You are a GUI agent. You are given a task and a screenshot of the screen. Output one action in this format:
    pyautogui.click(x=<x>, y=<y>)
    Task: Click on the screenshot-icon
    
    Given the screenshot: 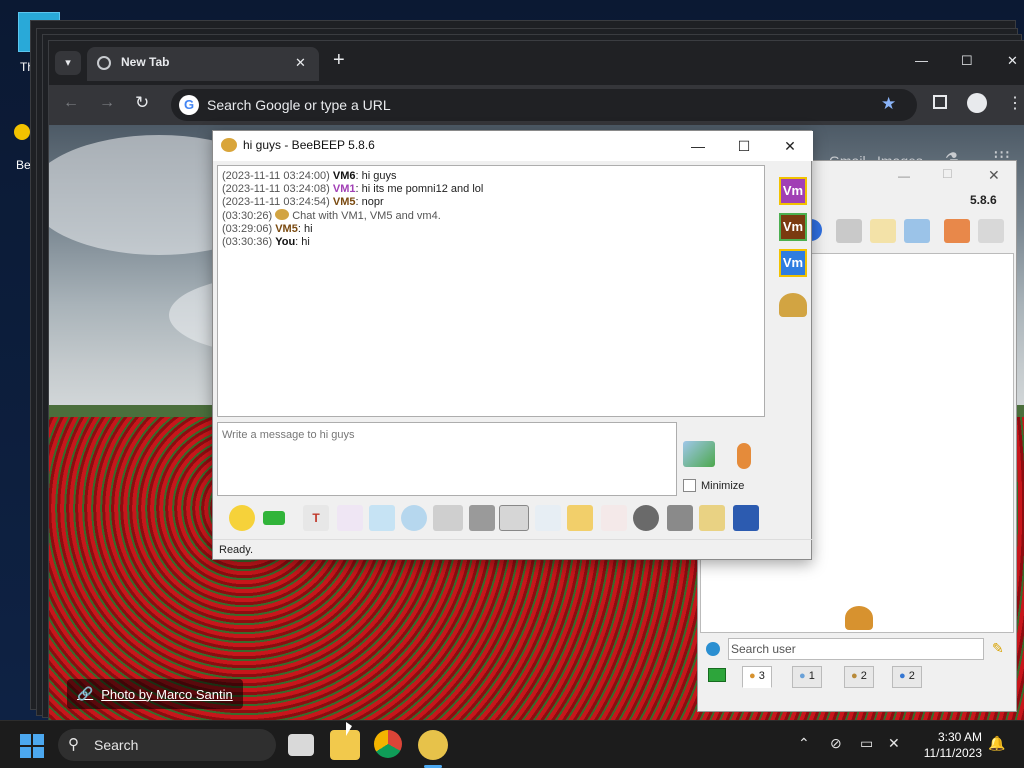 What is the action you would take?
    pyautogui.click(x=646, y=518)
    